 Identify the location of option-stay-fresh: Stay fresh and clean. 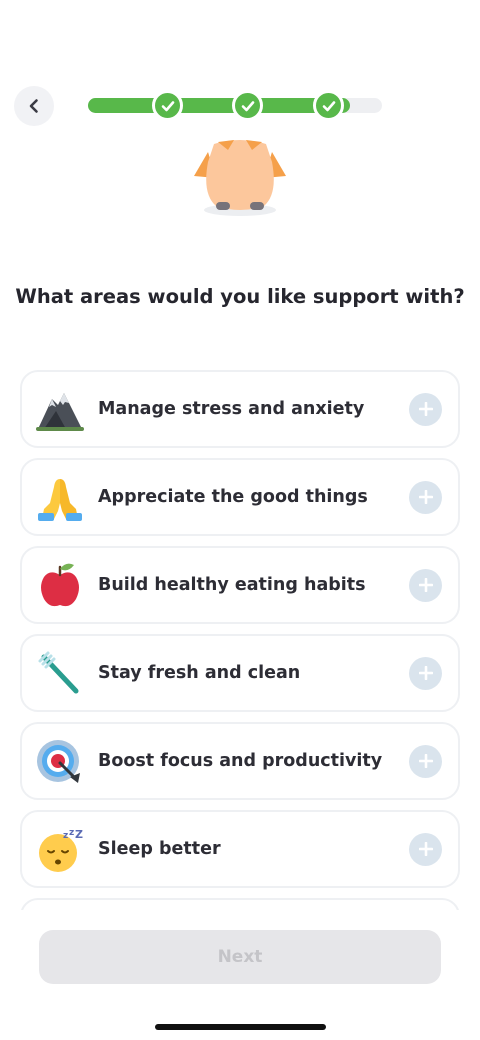
(240, 673).